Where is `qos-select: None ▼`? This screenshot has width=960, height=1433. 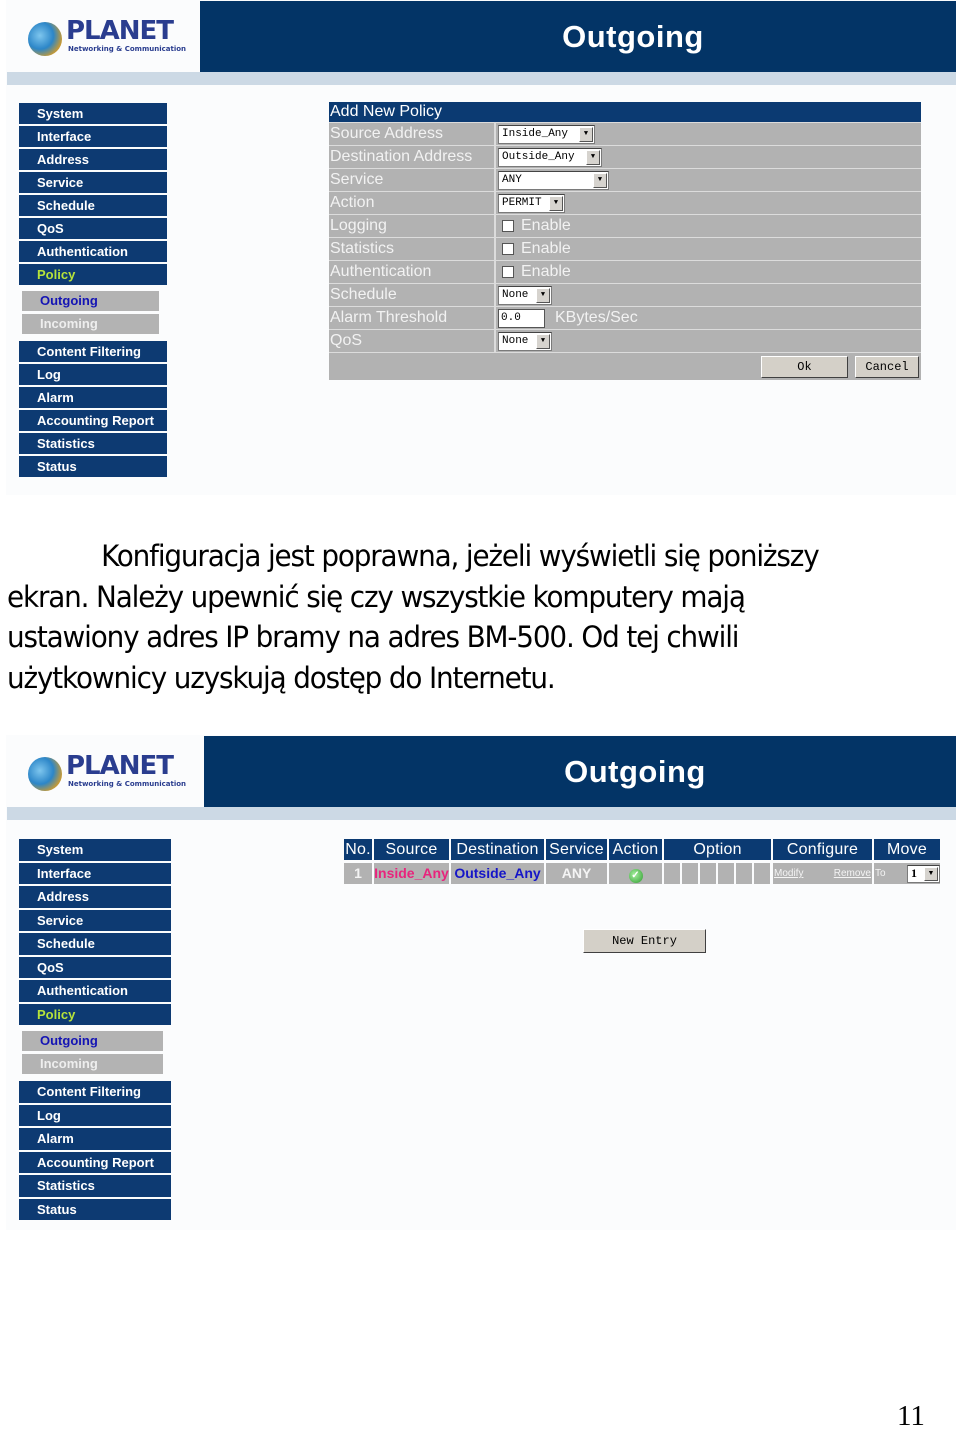 qos-select: None ▼ is located at coordinates (525, 341).